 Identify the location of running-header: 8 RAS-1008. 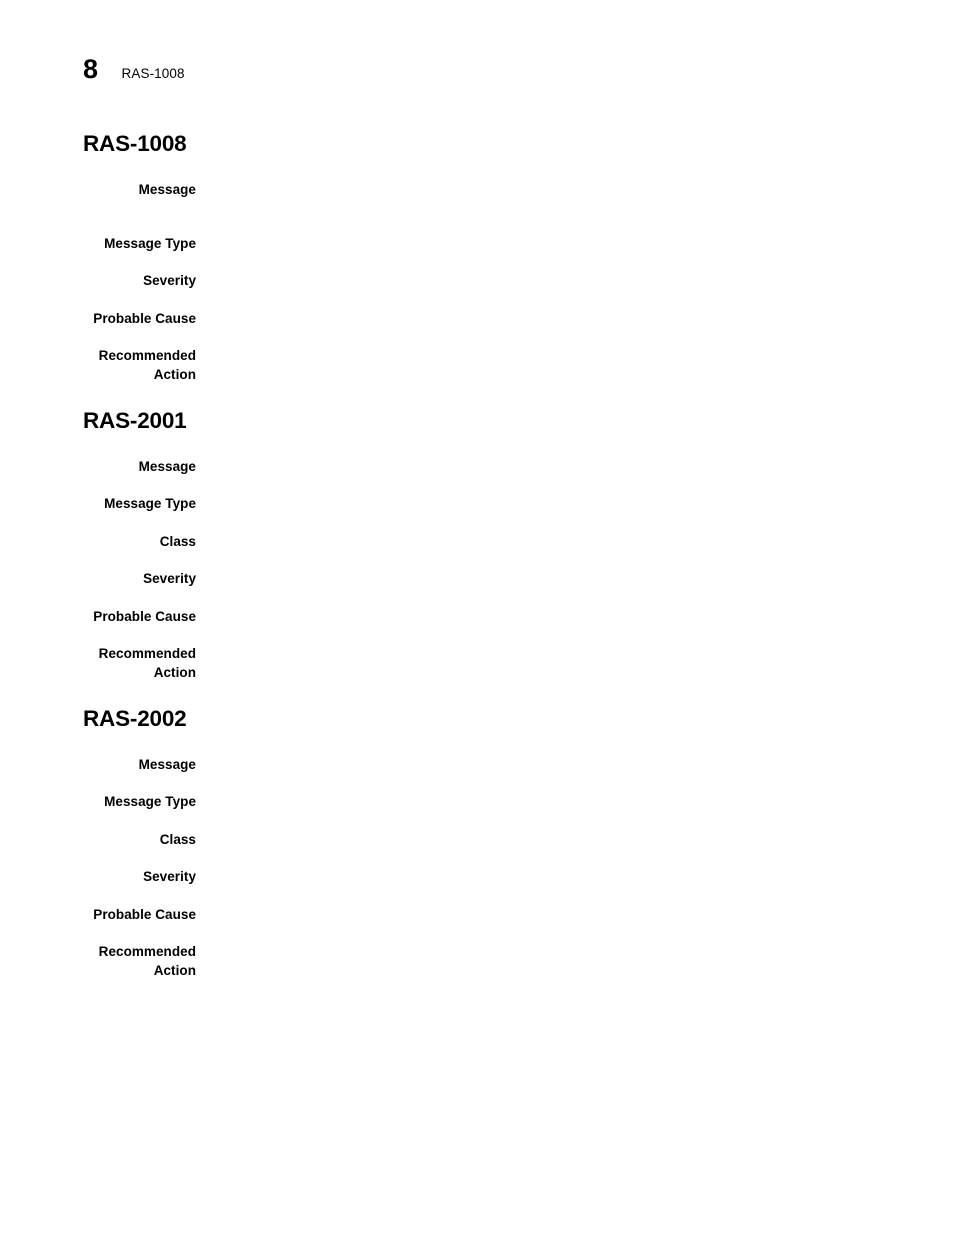
(134, 69).